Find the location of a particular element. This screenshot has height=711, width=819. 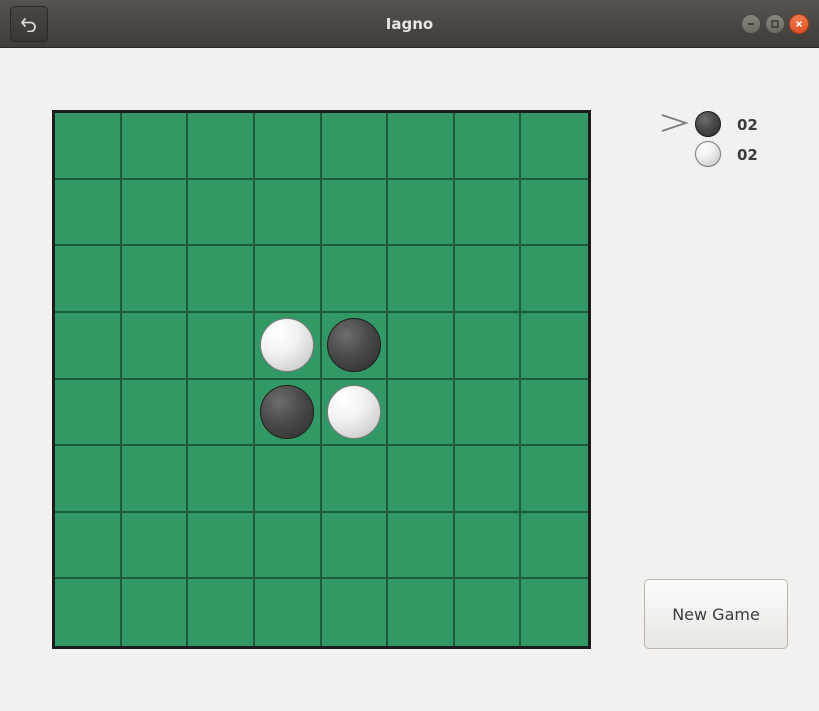

window-controls is located at coordinates (775, 24).